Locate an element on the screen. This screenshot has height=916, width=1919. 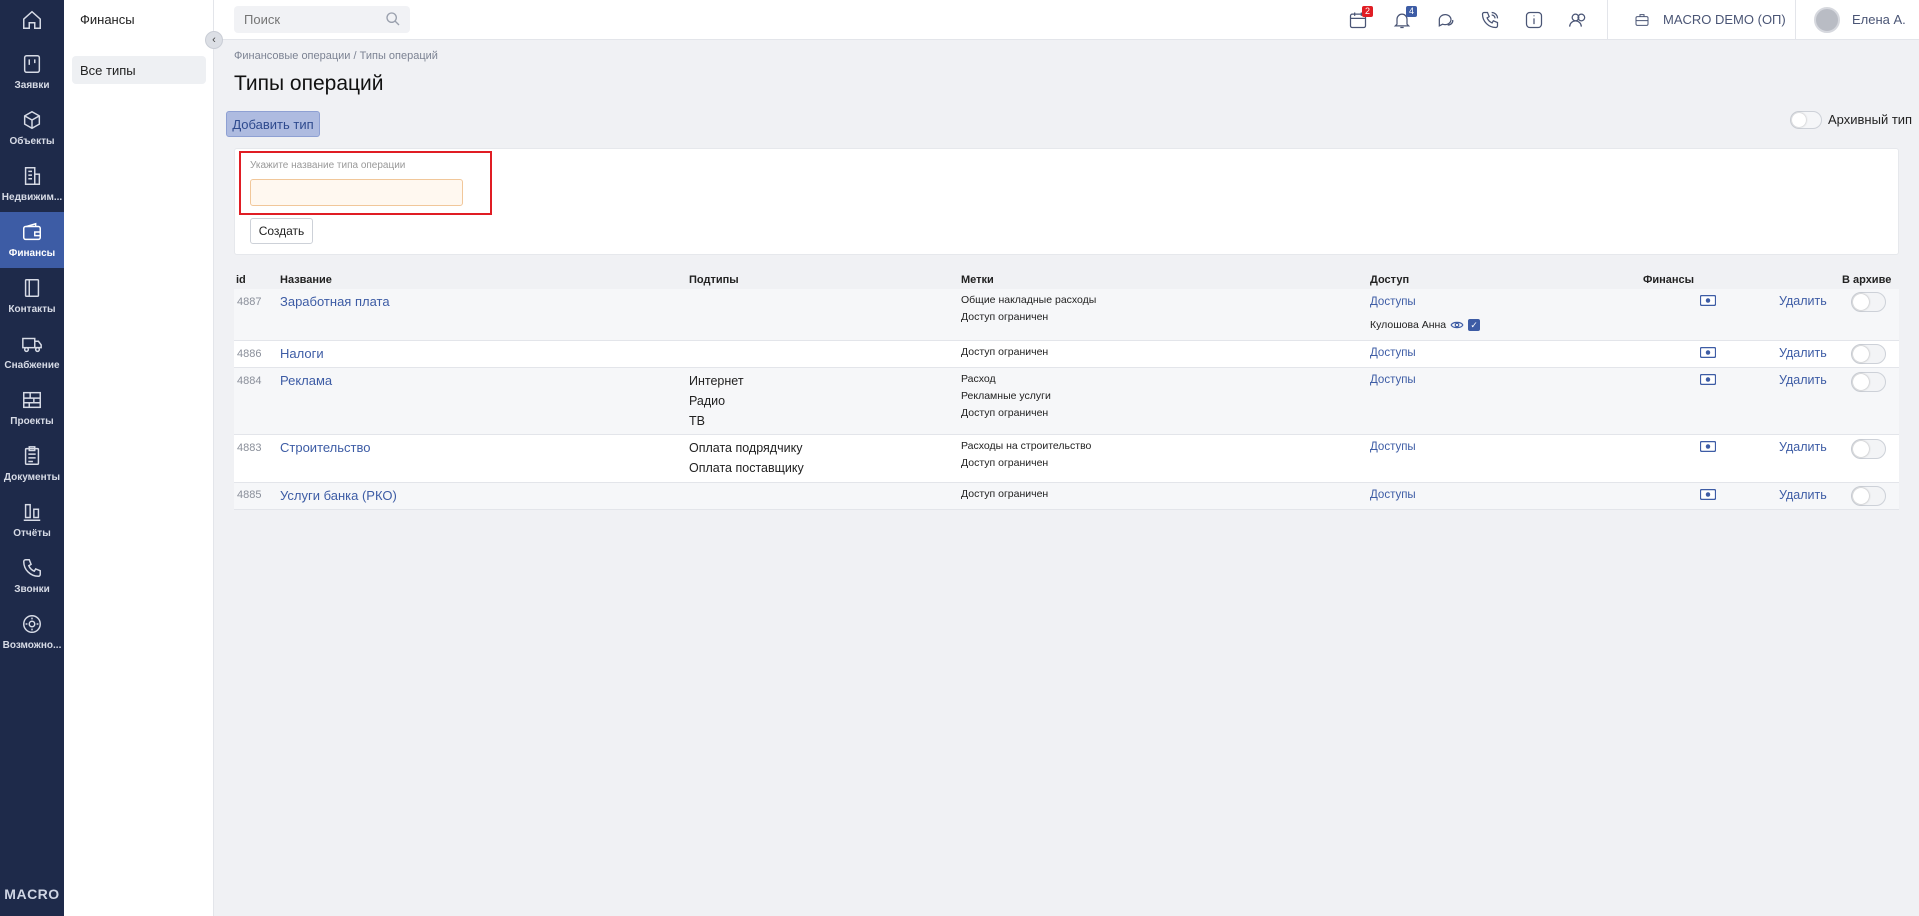
tag: Рекламные услуги is located at coordinates (1006, 396).